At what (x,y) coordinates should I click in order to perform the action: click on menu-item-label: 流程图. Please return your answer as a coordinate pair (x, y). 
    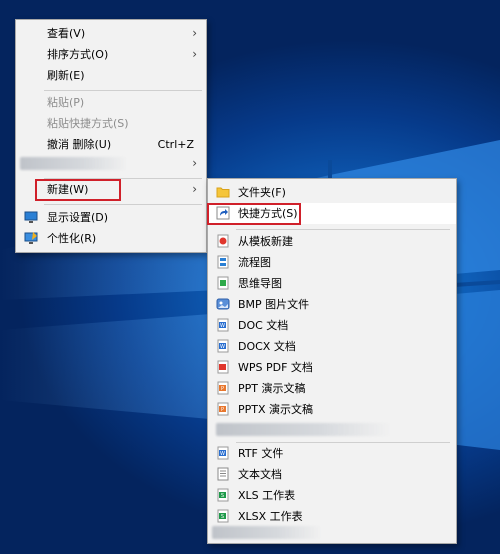
    Looking at the image, I should click on (254, 262).